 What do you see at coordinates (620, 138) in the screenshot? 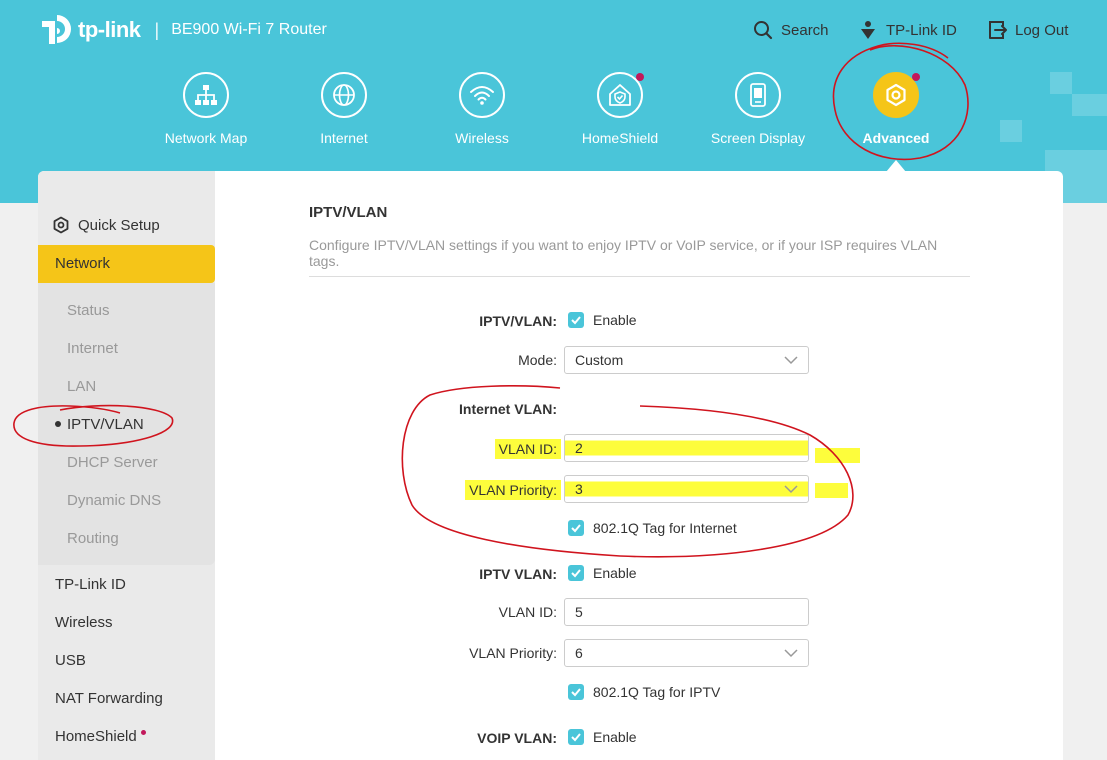
I see `nav-label: HomeShield` at bounding box center [620, 138].